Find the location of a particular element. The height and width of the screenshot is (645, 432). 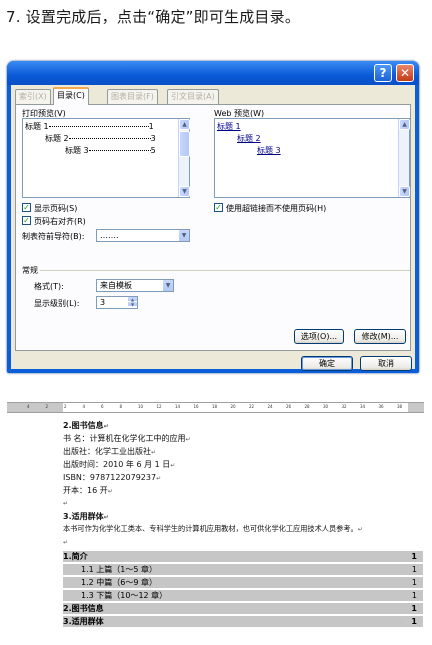

ruler-tick: 22 is located at coordinates (252, 406).